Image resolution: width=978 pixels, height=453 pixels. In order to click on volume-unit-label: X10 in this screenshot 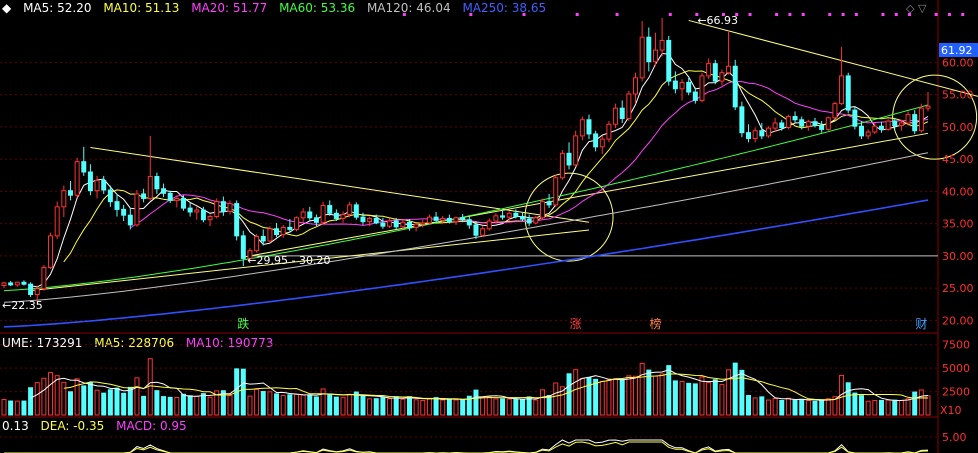, I will do `click(951, 410)`.